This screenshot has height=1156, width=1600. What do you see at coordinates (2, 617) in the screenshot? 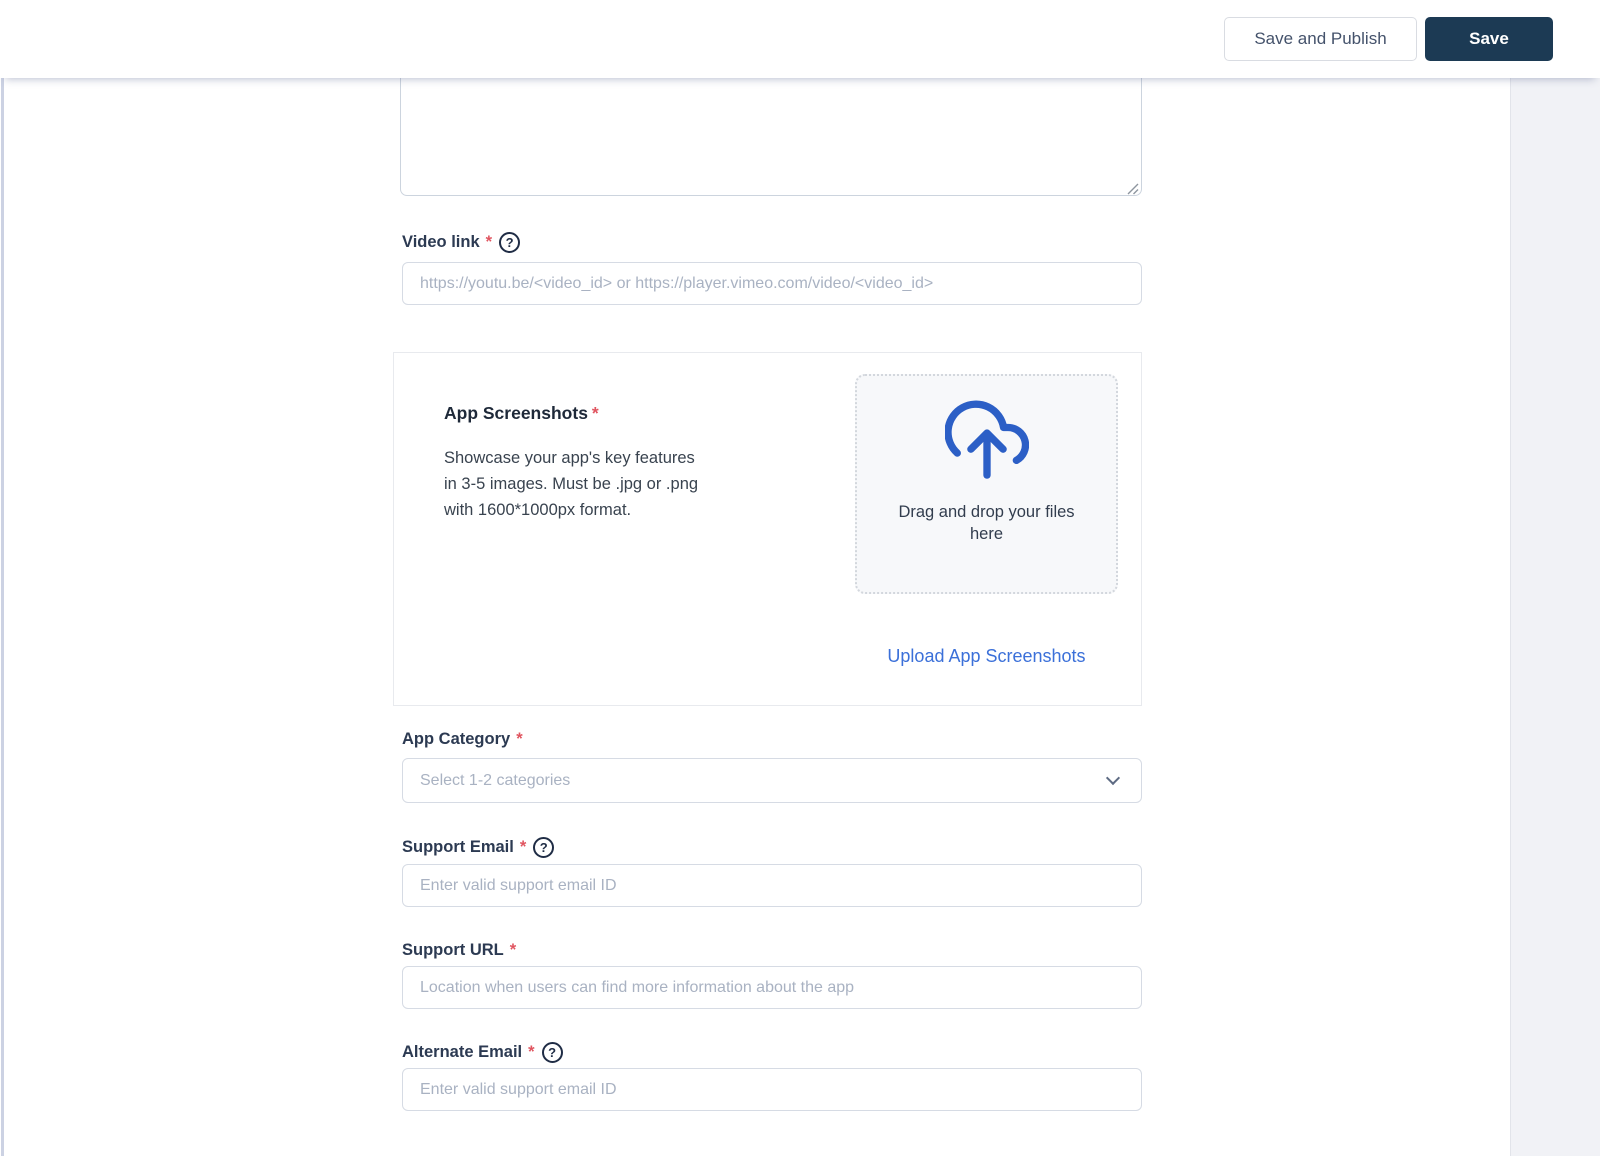
I see `left-edge-divider` at bounding box center [2, 617].